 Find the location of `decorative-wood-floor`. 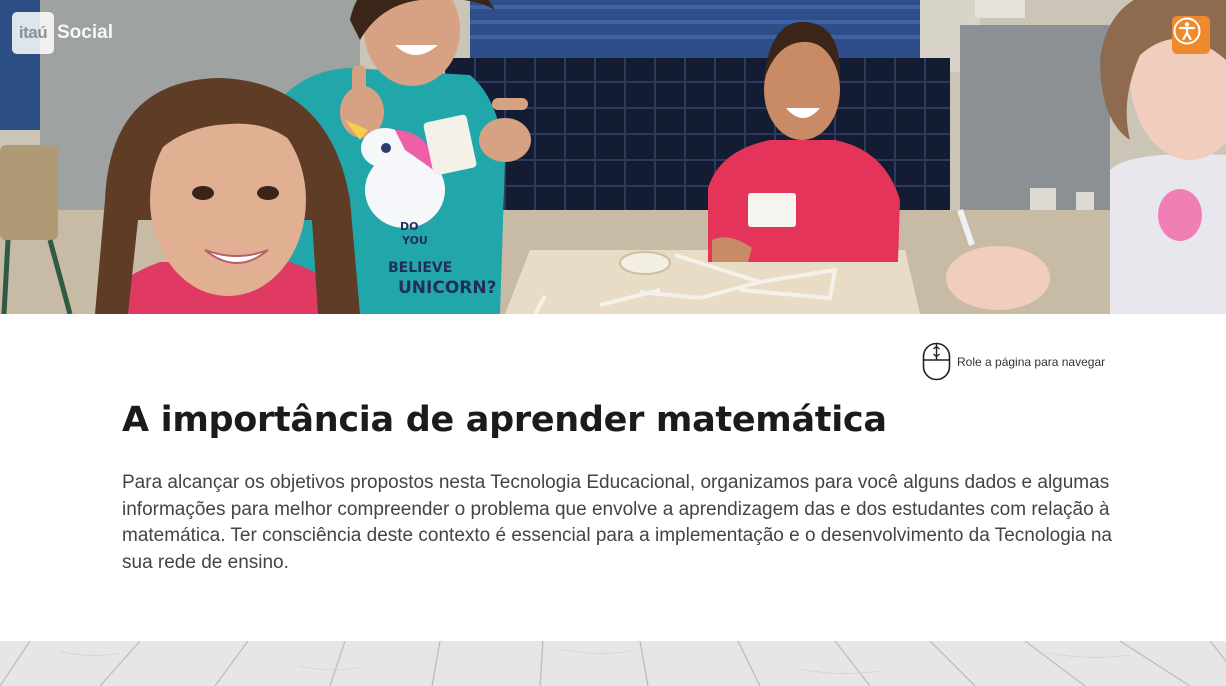

decorative-wood-floor is located at coordinates (613, 663).